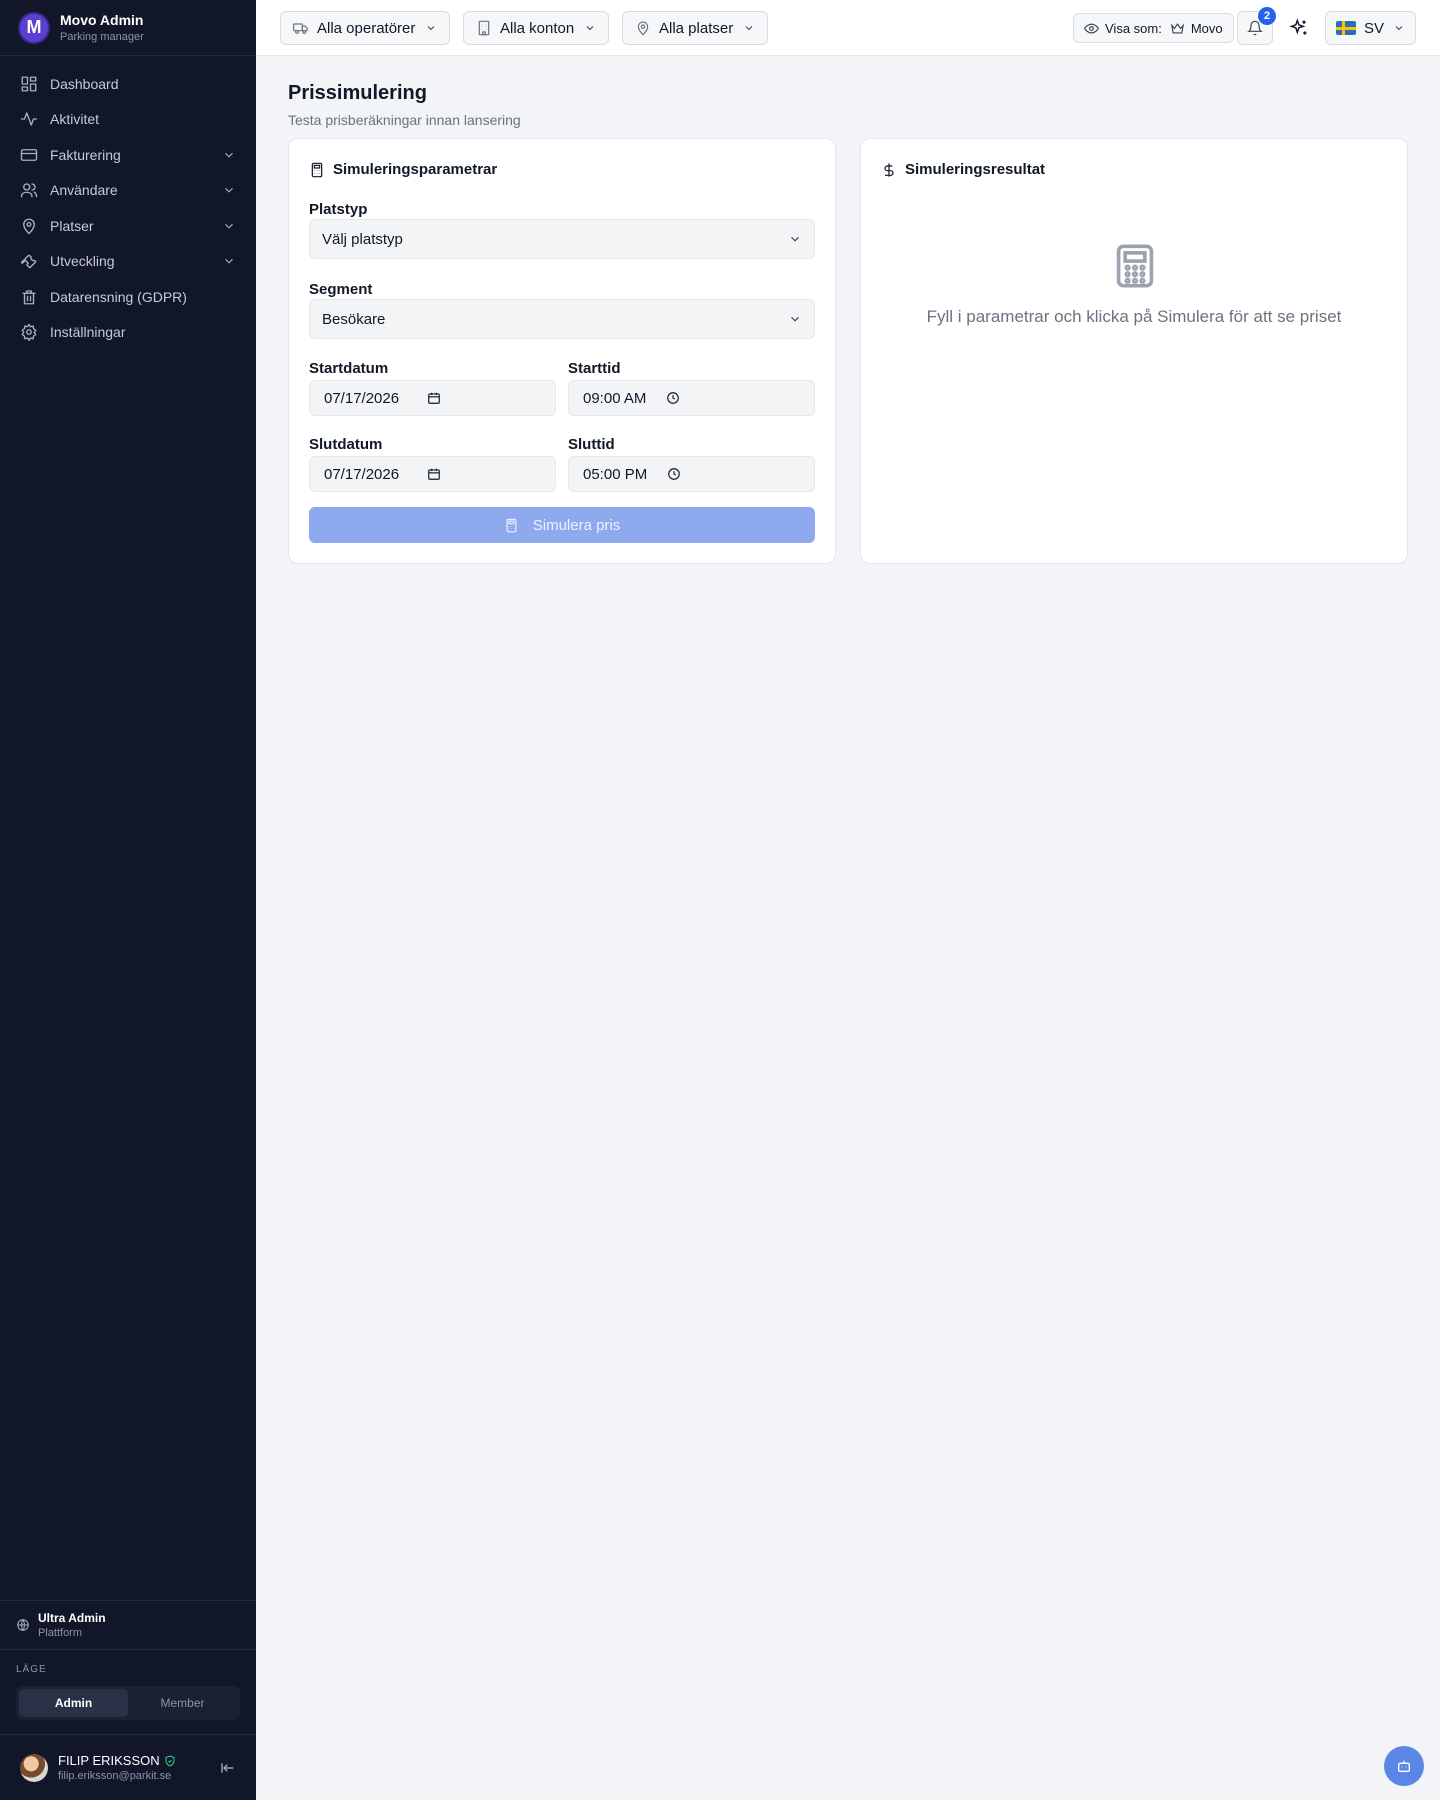  Describe the element at coordinates (34, 1767) in the screenshot. I see `avatar` at that location.